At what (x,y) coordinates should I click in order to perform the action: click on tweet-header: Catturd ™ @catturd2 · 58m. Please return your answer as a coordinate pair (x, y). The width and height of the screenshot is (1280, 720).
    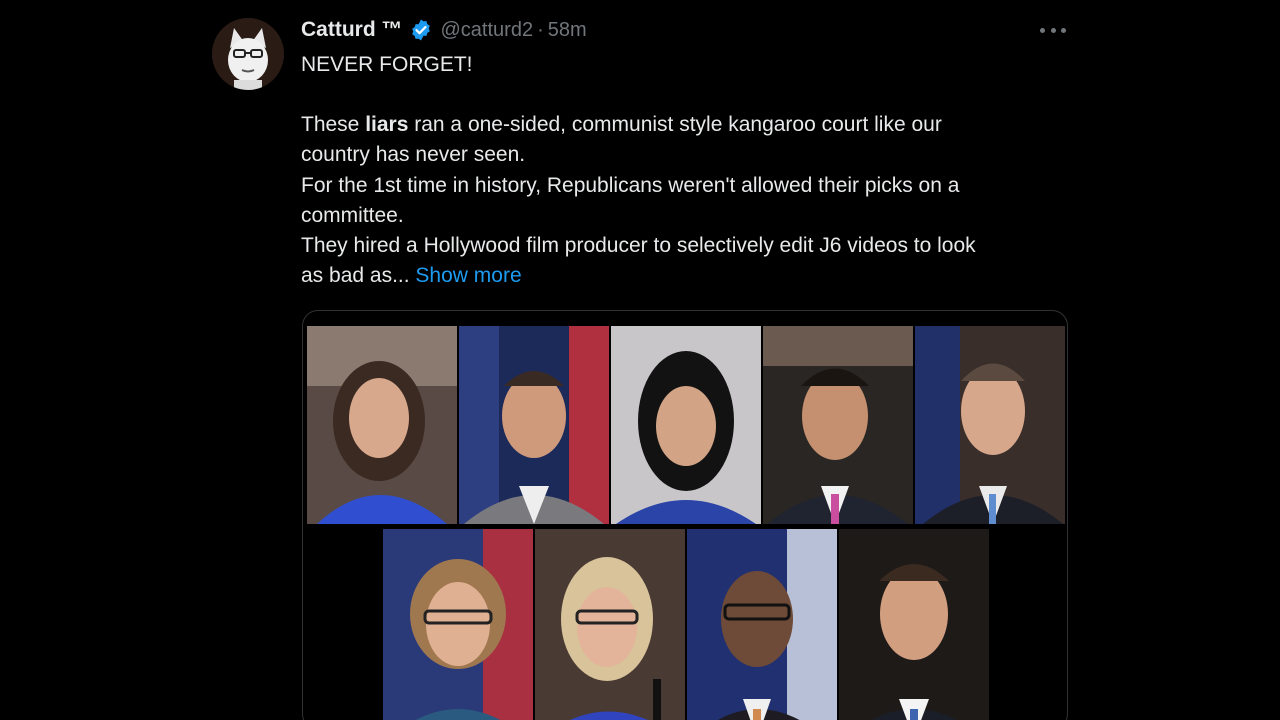
    Looking at the image, I should click on (444, 30).